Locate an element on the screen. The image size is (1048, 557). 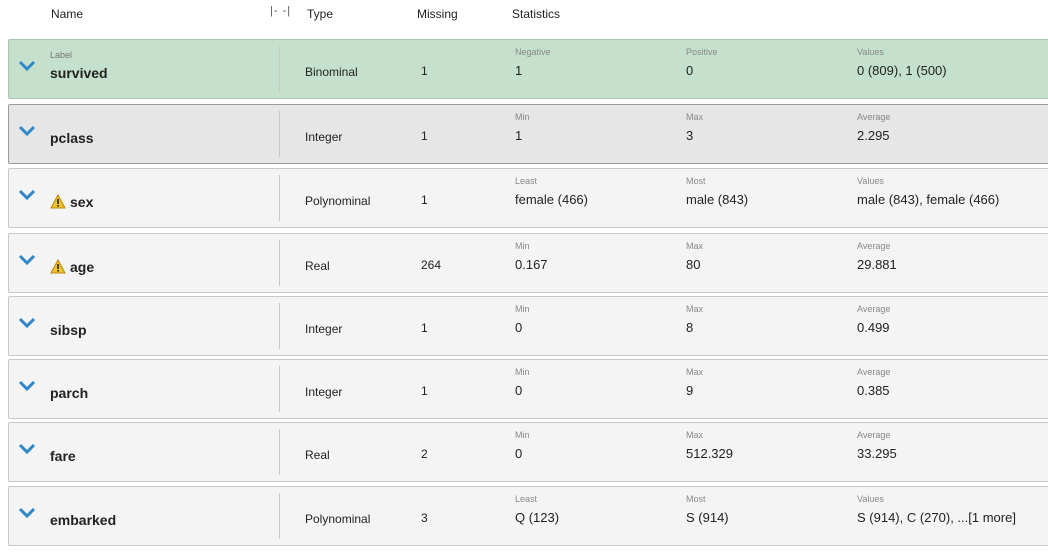
stat-label: Most is located at coordinates (696, 499).